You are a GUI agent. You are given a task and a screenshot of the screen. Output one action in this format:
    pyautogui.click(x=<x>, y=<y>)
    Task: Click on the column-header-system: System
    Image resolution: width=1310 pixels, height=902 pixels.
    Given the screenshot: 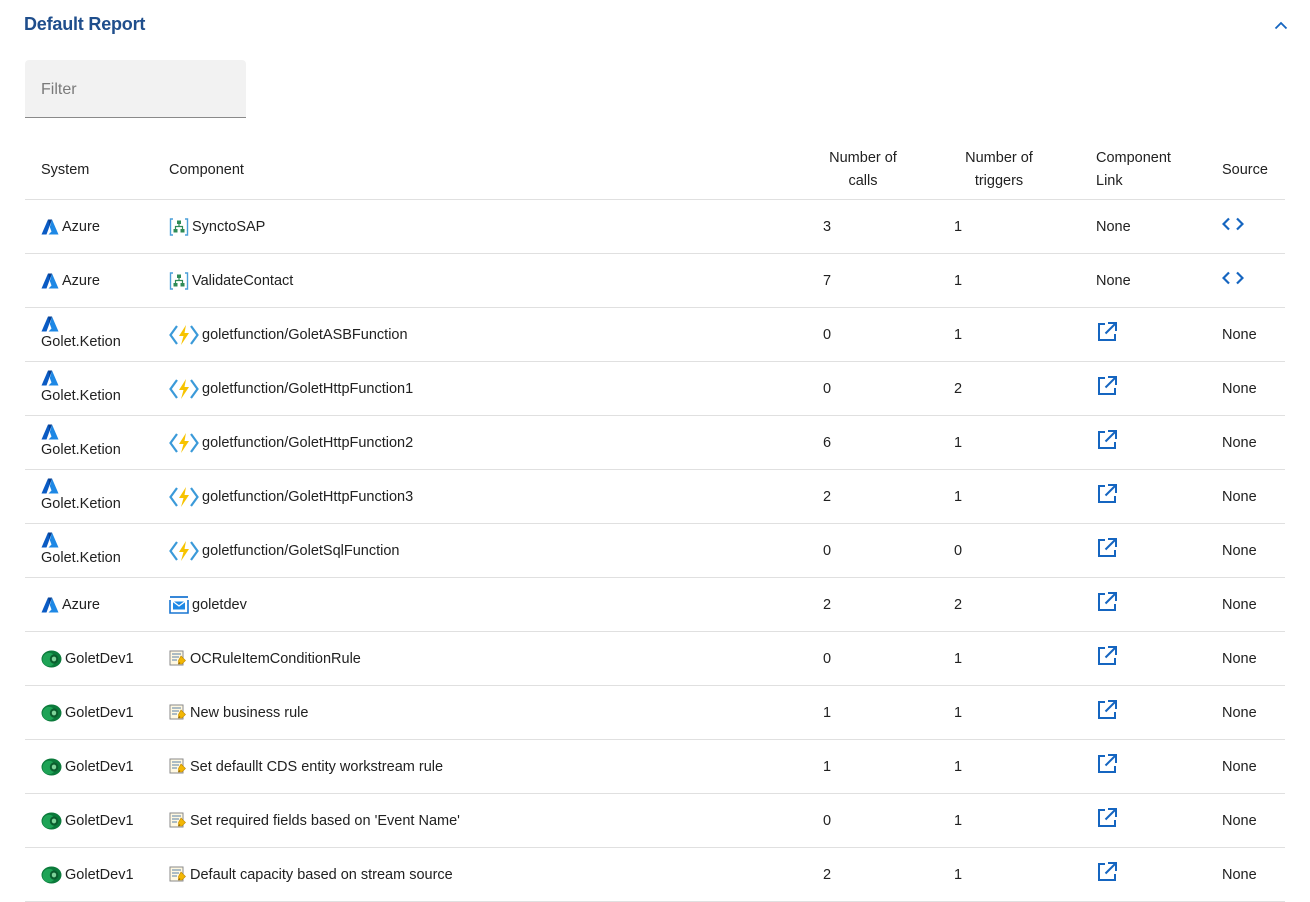 What is the action you would take?
    pyautogui.click(x=65, y=170)
    